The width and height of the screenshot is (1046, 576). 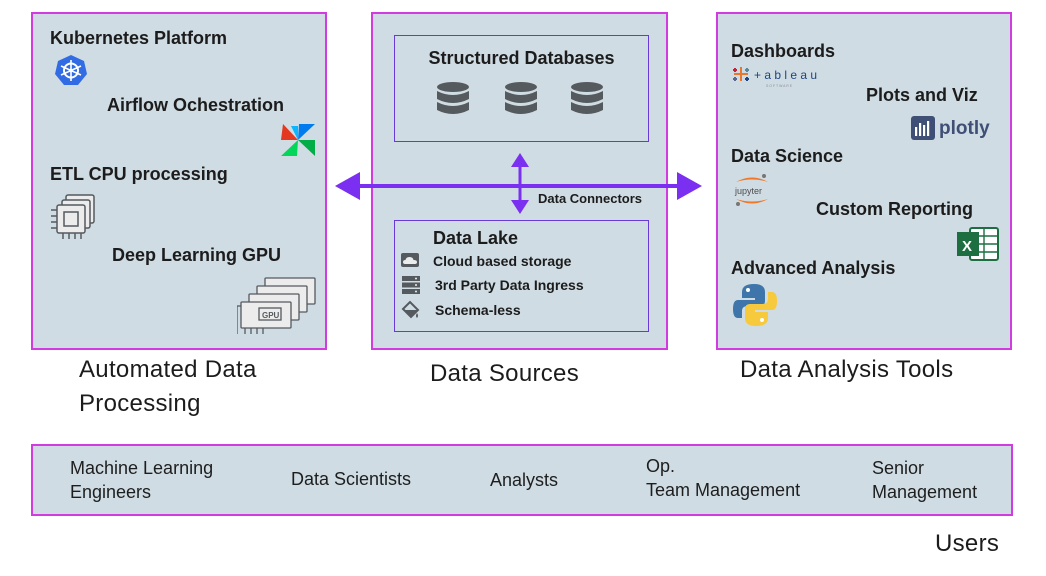 What do you see at coordinates (723, 478) in the screenshot?
I see `user-group-op-team-management: Op. Team Management` at bounding box center [723, 478].